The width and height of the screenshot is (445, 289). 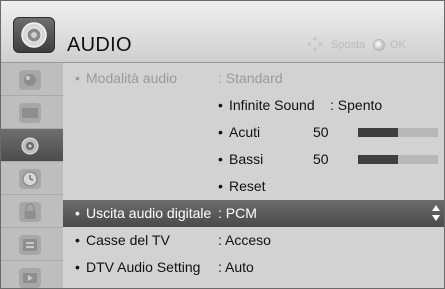 I want to click on treble-level-bar, so click(x=398, y=132).